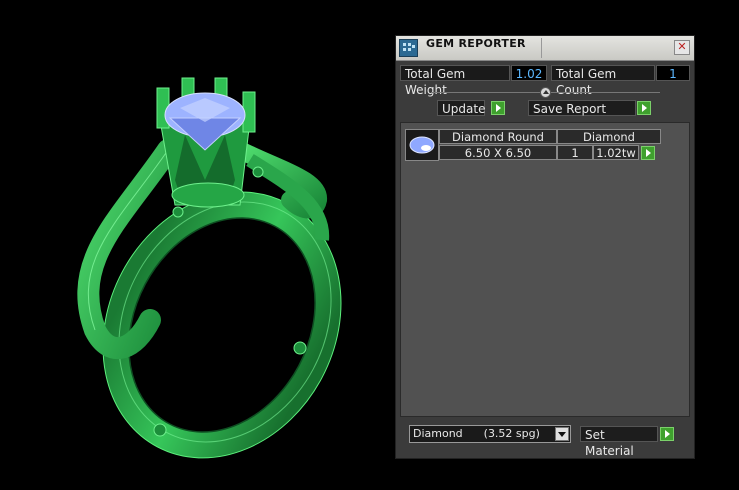 Image resolution: width=739 pixels, height=490 pixels. Describe the element at coordinates (422, 145) in the screenshot. I see `gem-thumbnail-icon` at that location.